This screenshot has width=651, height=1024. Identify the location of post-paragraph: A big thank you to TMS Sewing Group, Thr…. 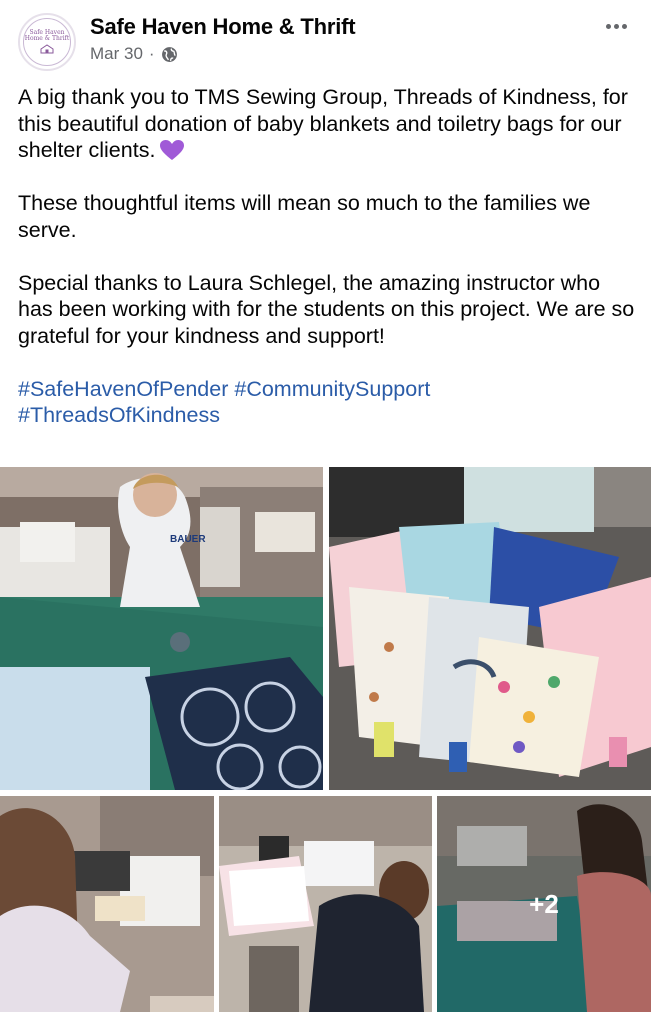
(323, 123).